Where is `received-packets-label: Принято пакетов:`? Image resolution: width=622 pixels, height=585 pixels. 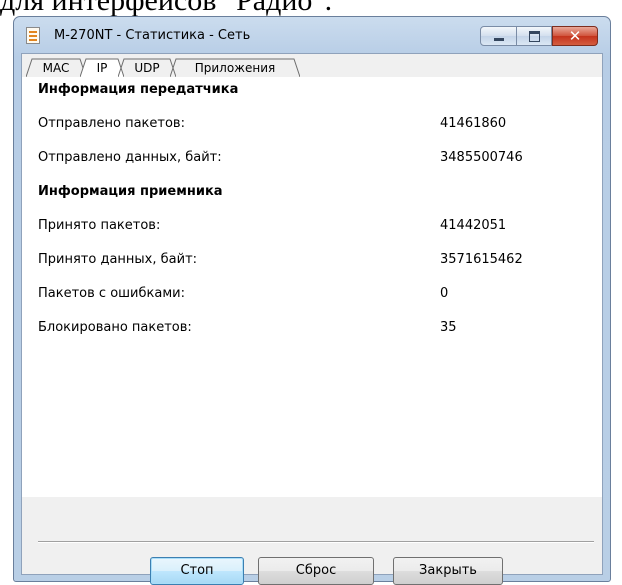
received-packets-label: Принято пакетов: is located at coordinates (99, 225).